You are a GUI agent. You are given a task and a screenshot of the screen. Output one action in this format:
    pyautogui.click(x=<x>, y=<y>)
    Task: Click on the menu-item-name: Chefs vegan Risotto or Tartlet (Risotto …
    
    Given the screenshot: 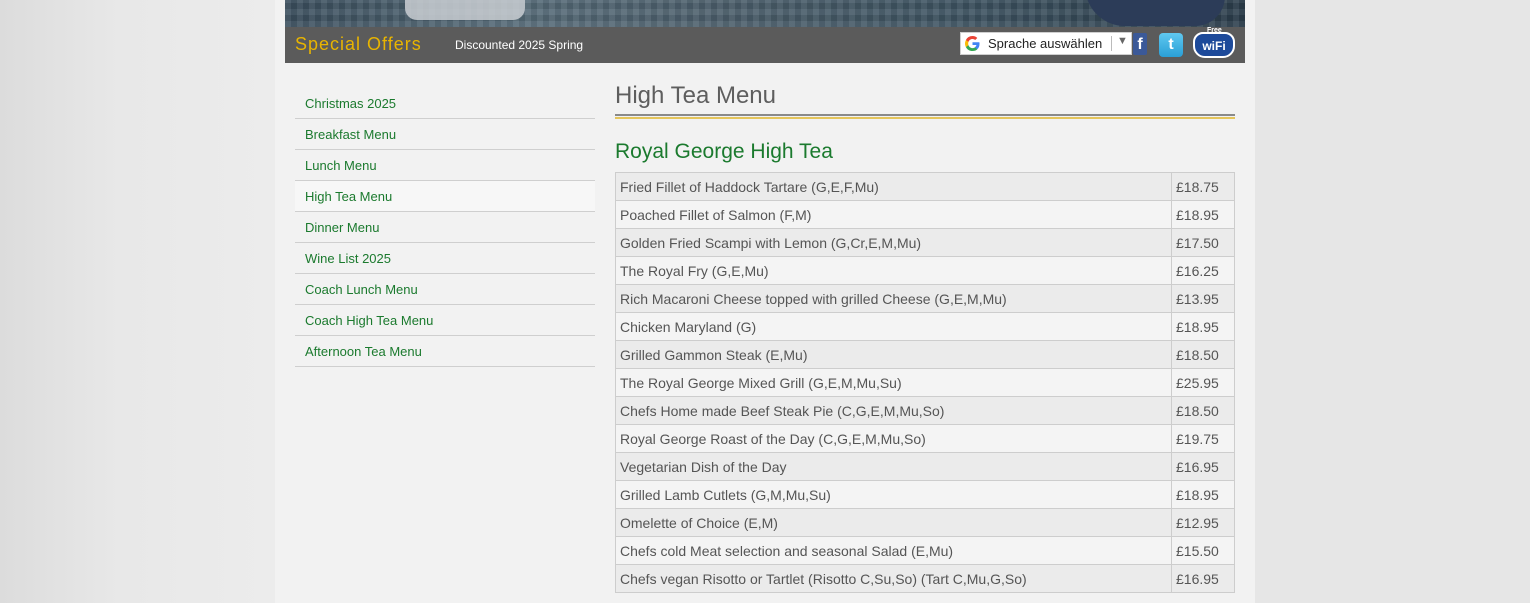 What is the action you would take?
    pyautogui.click(x=893, y=578)
    